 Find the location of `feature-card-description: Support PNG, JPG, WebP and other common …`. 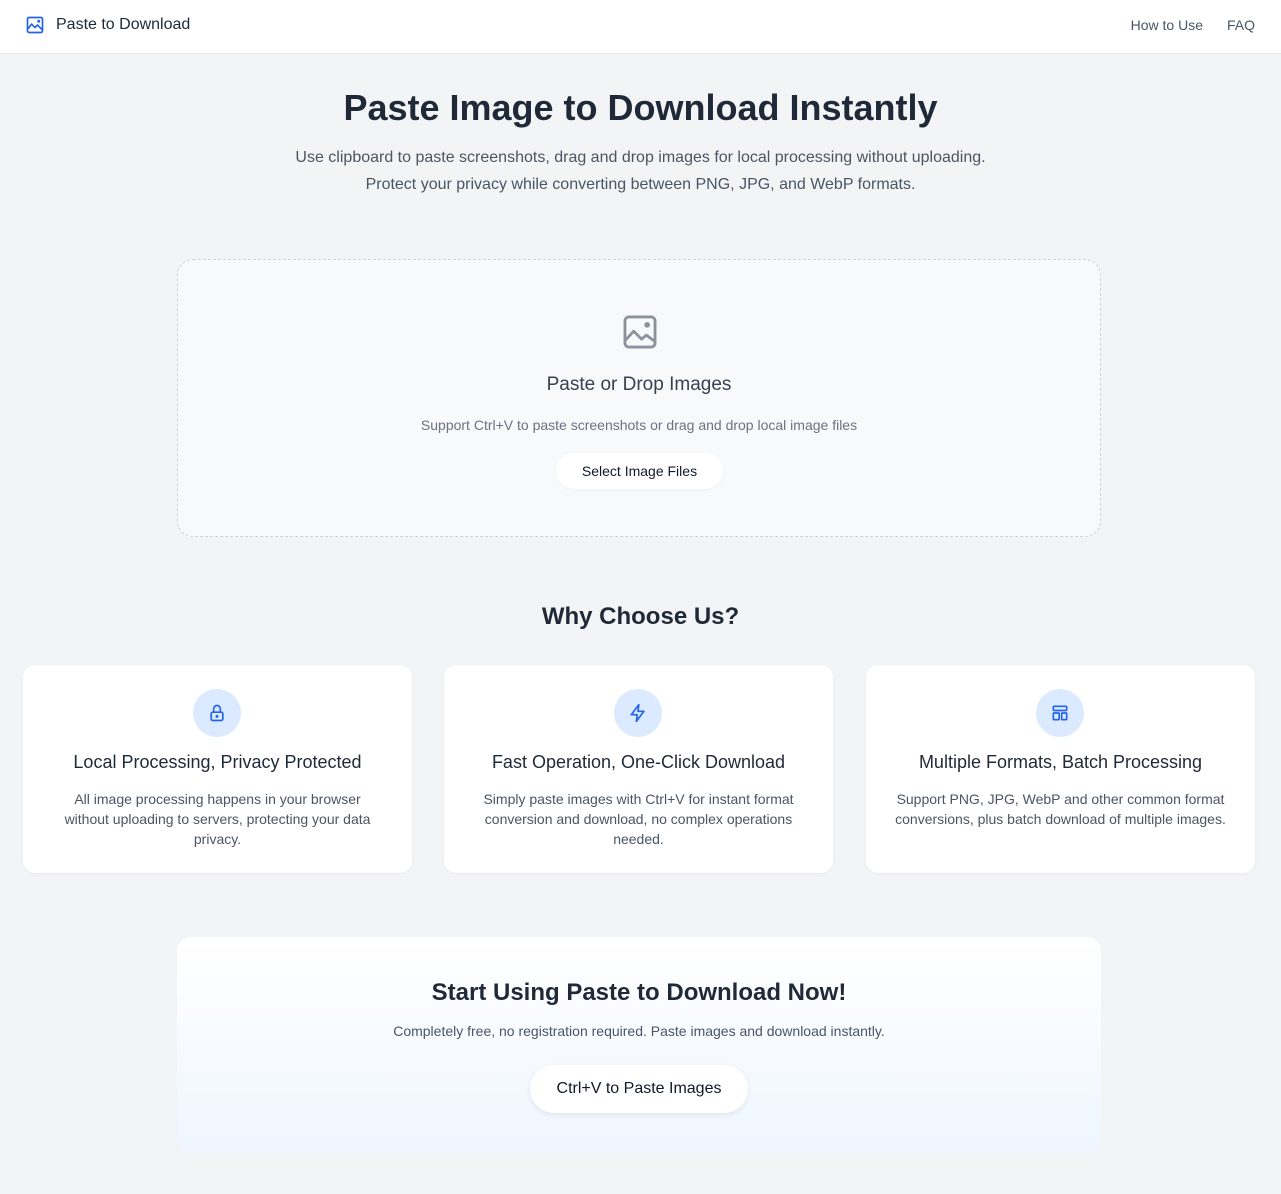

feature-card-description: Support PNG, JPG, WebP and other common … is located at coordinates (1060, 809).